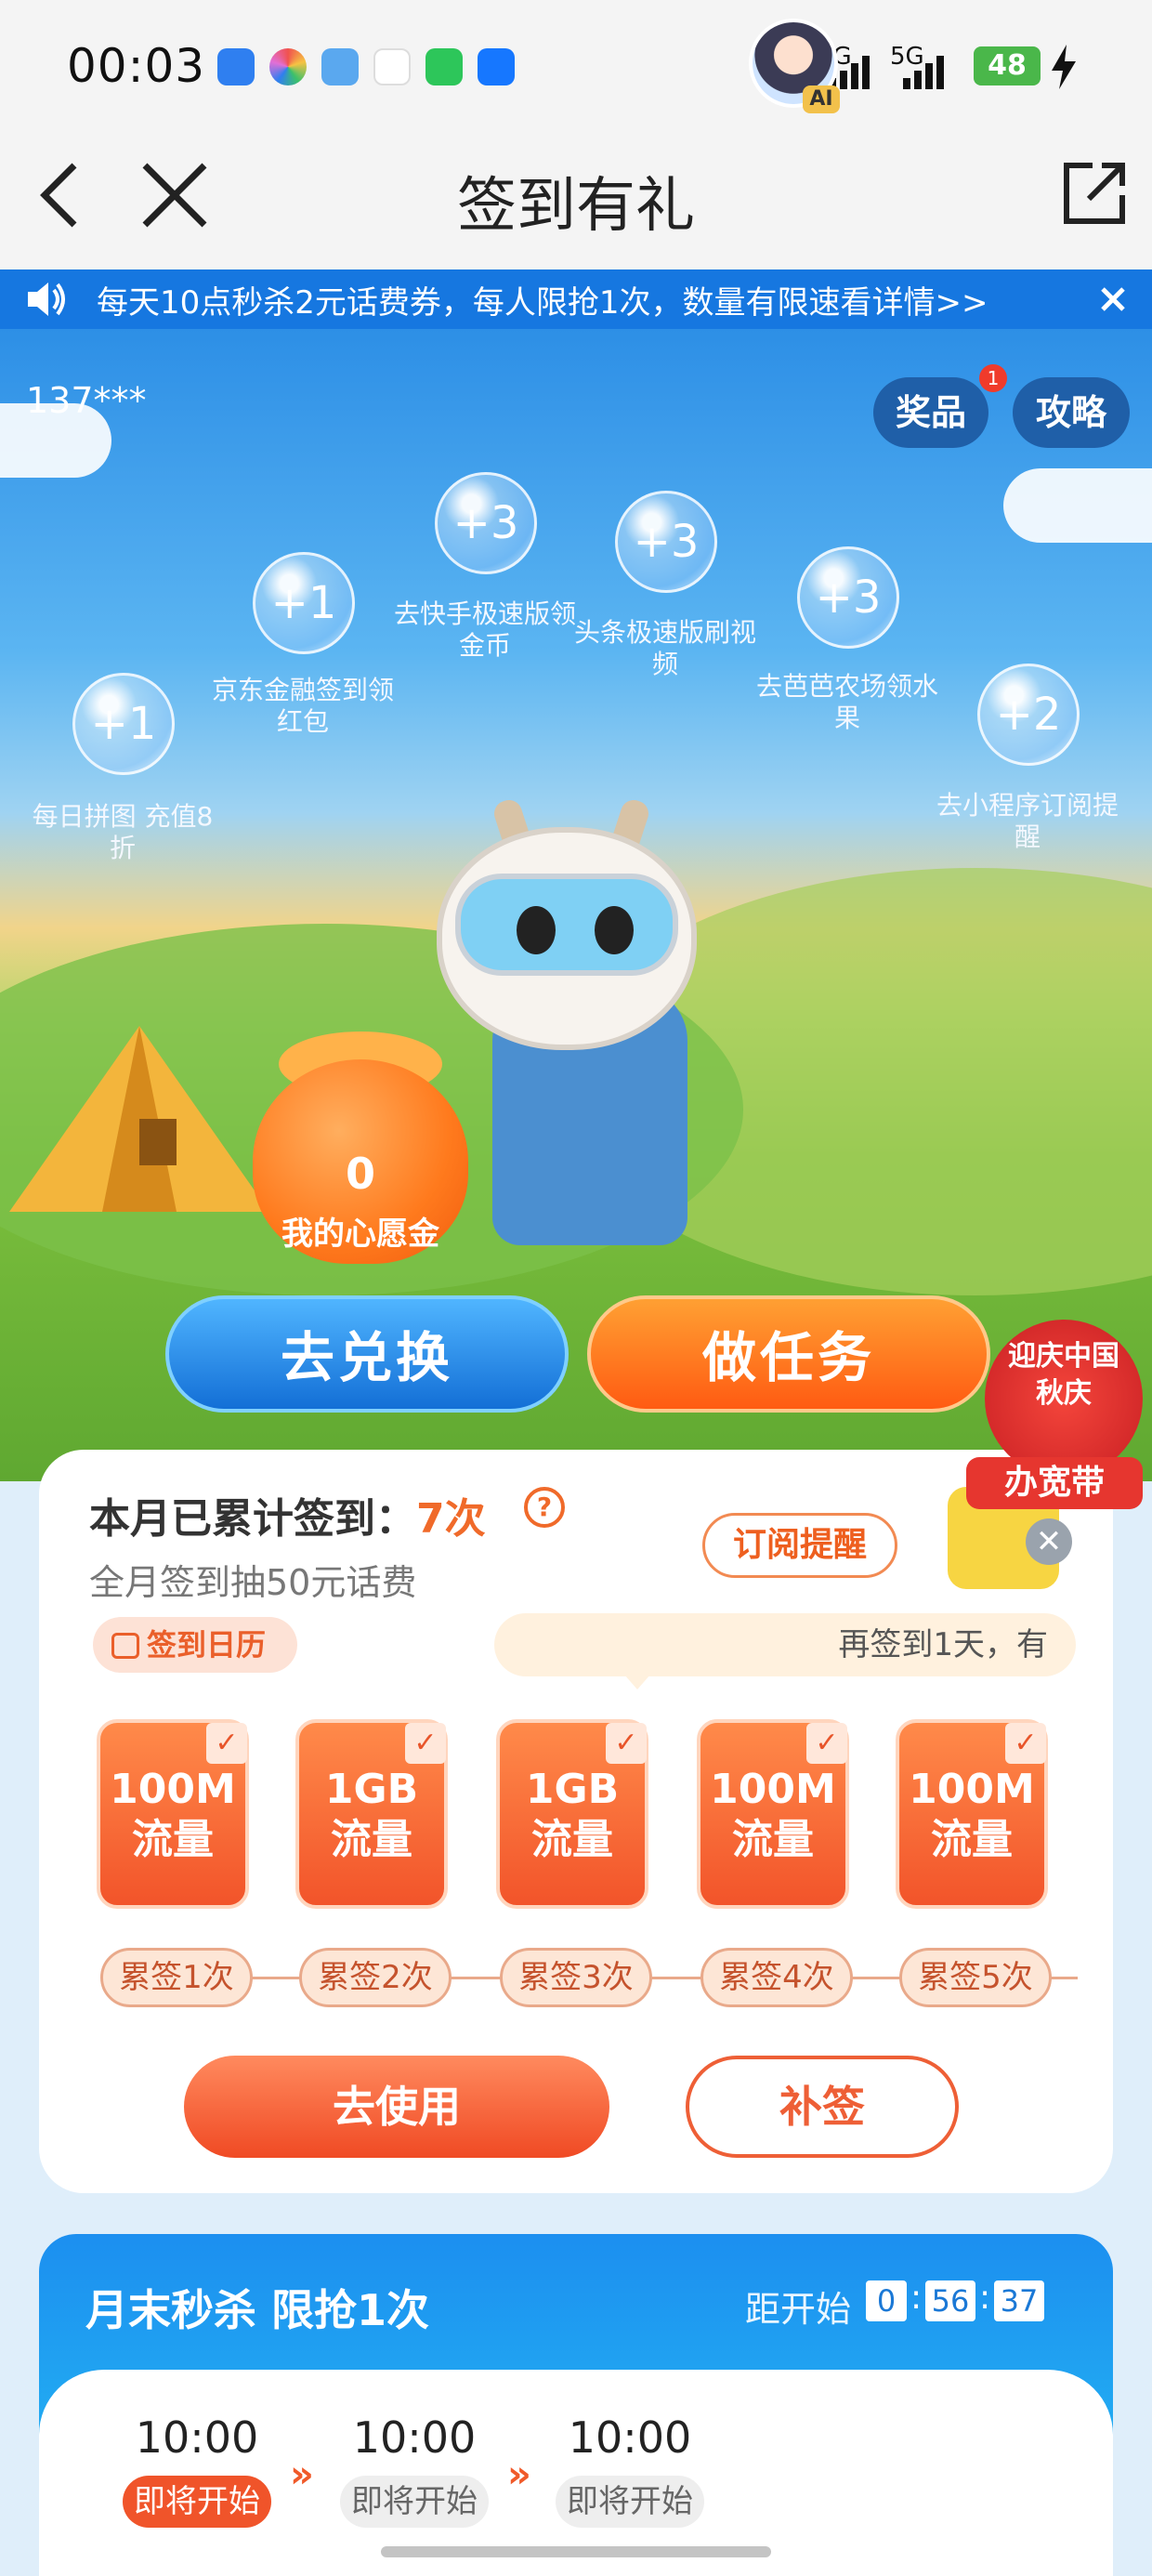  Describe the element at coordinates (486, 523) in the screenshot. I see `task-bubble-kuaishou: +3` at that location.